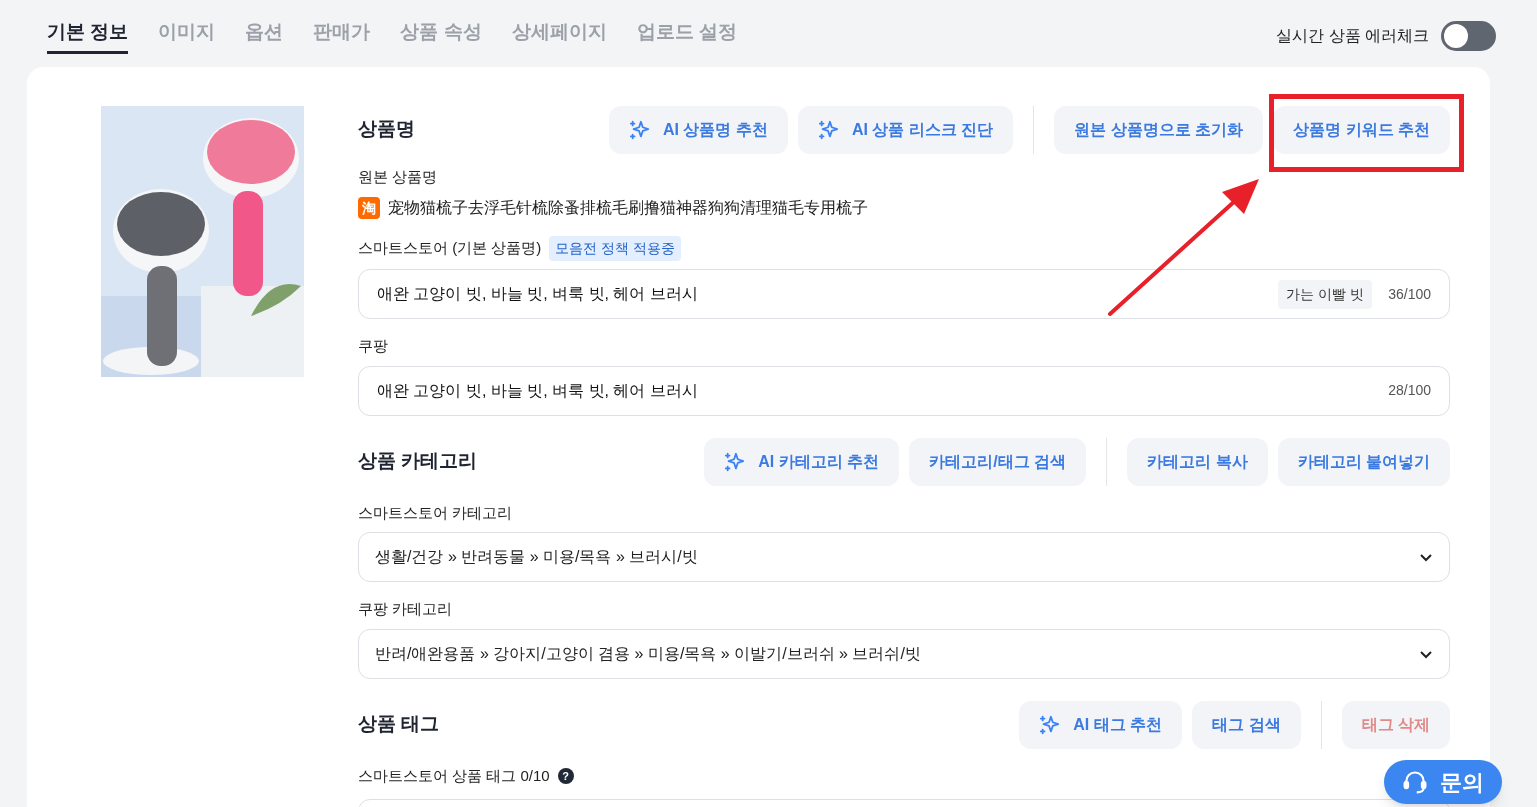  I want to click on tab: 업로드 설정, so click(686, 36).